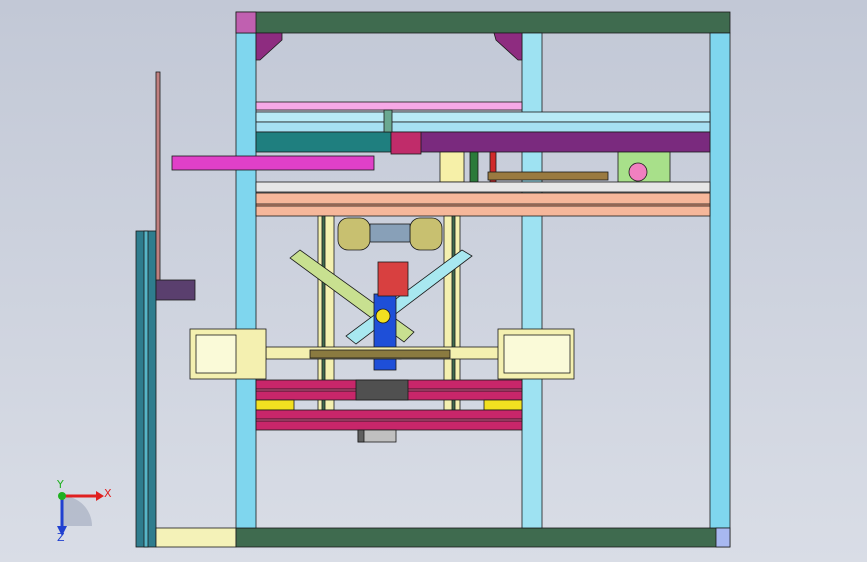  What do you see at coordinates (323, 142) in the screenshot?
I see `teal-rail` at bounding box center [323, 142].